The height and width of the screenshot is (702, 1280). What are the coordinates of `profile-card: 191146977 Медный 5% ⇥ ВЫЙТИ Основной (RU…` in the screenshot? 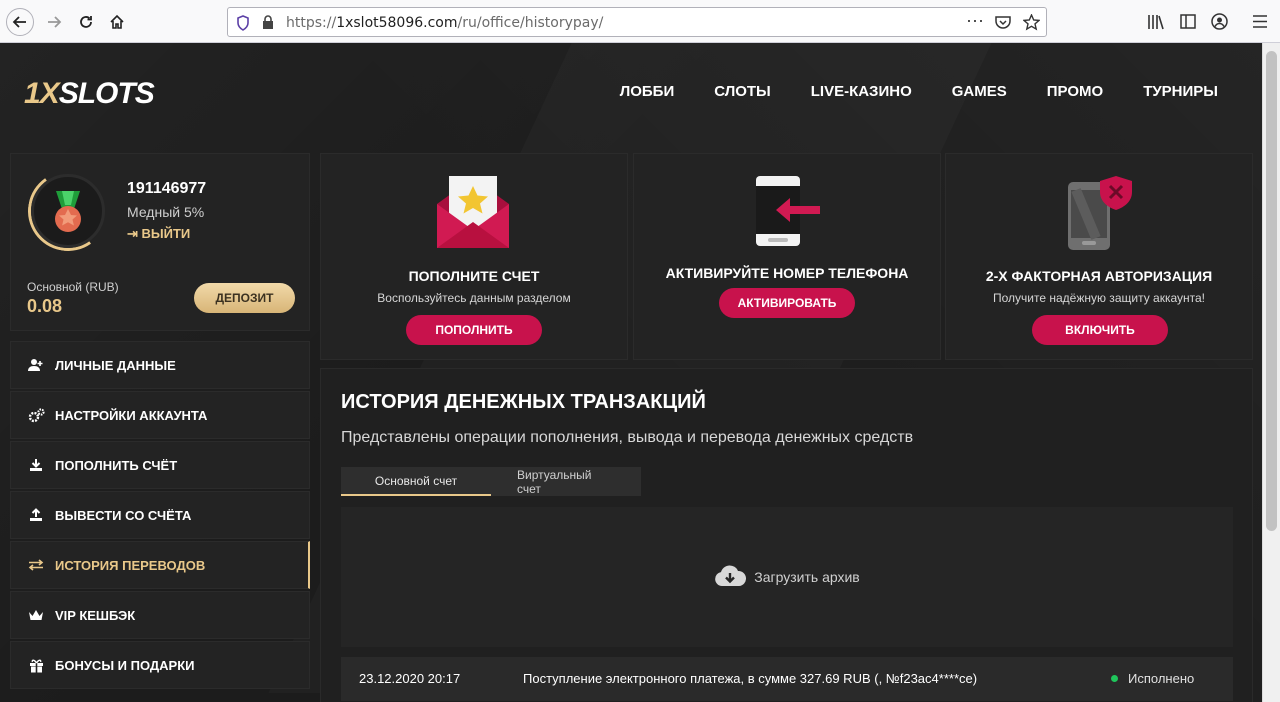 It's located at (160, 242).